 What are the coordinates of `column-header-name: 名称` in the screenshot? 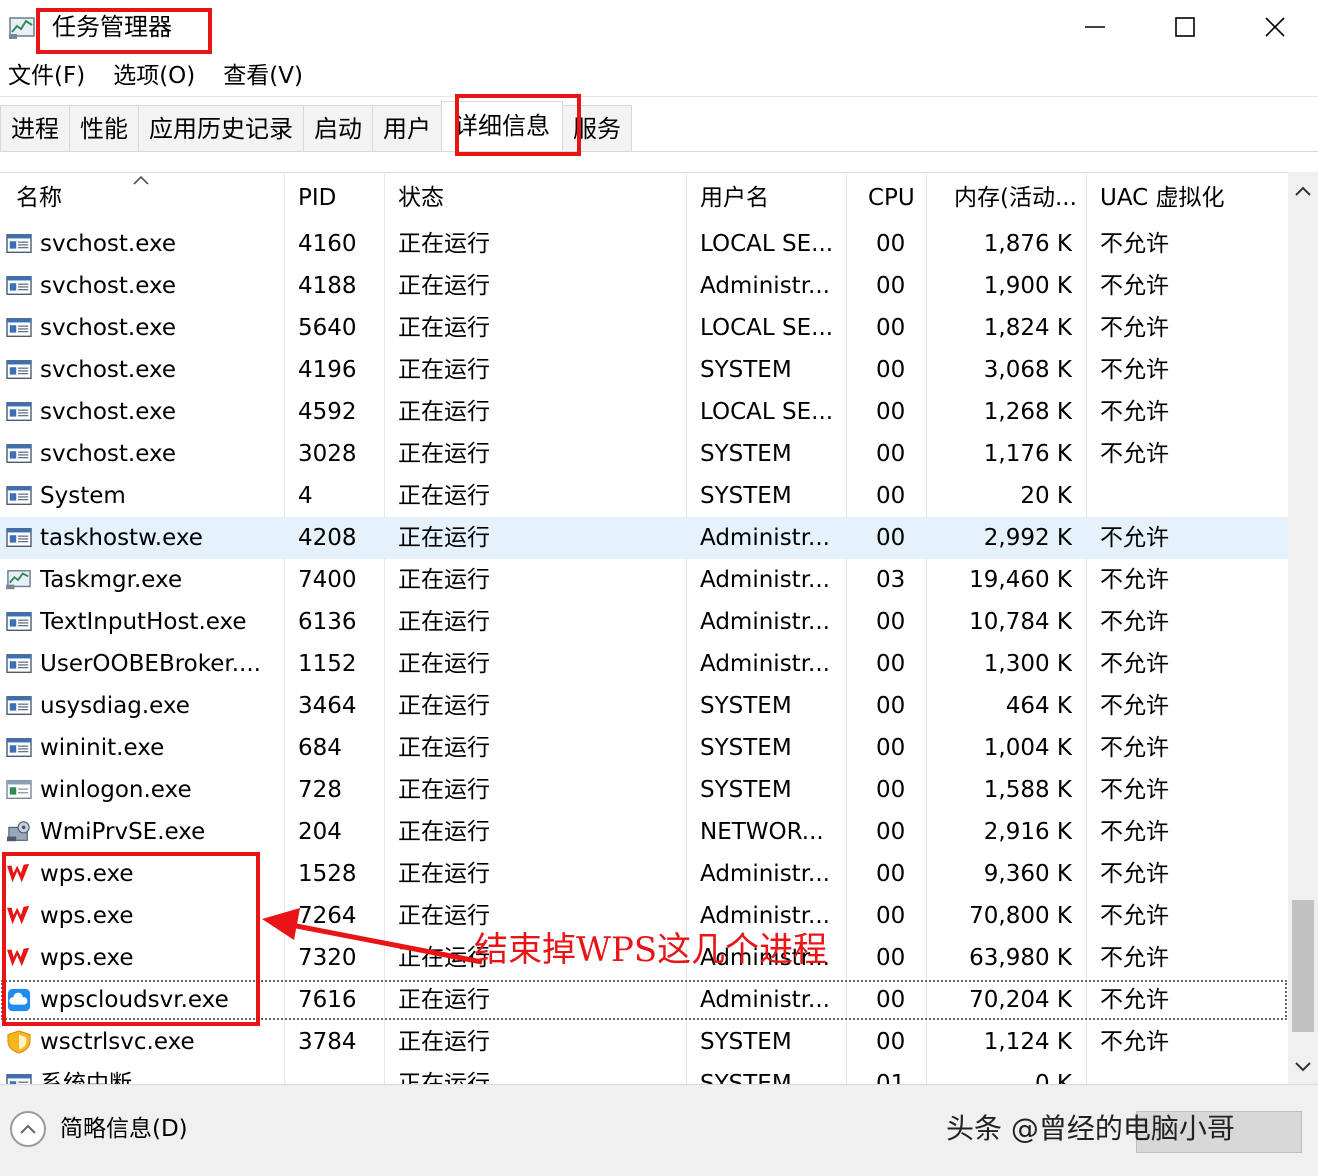 It's located at (150, 198).